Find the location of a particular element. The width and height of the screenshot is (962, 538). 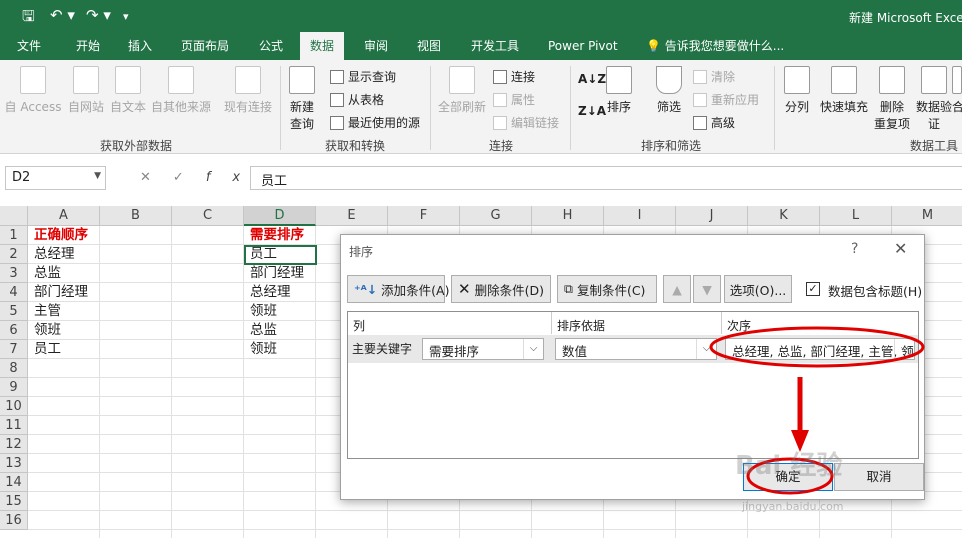

sort-column-select: 需要排序 ⌵ is located at coordinates (483, 349).